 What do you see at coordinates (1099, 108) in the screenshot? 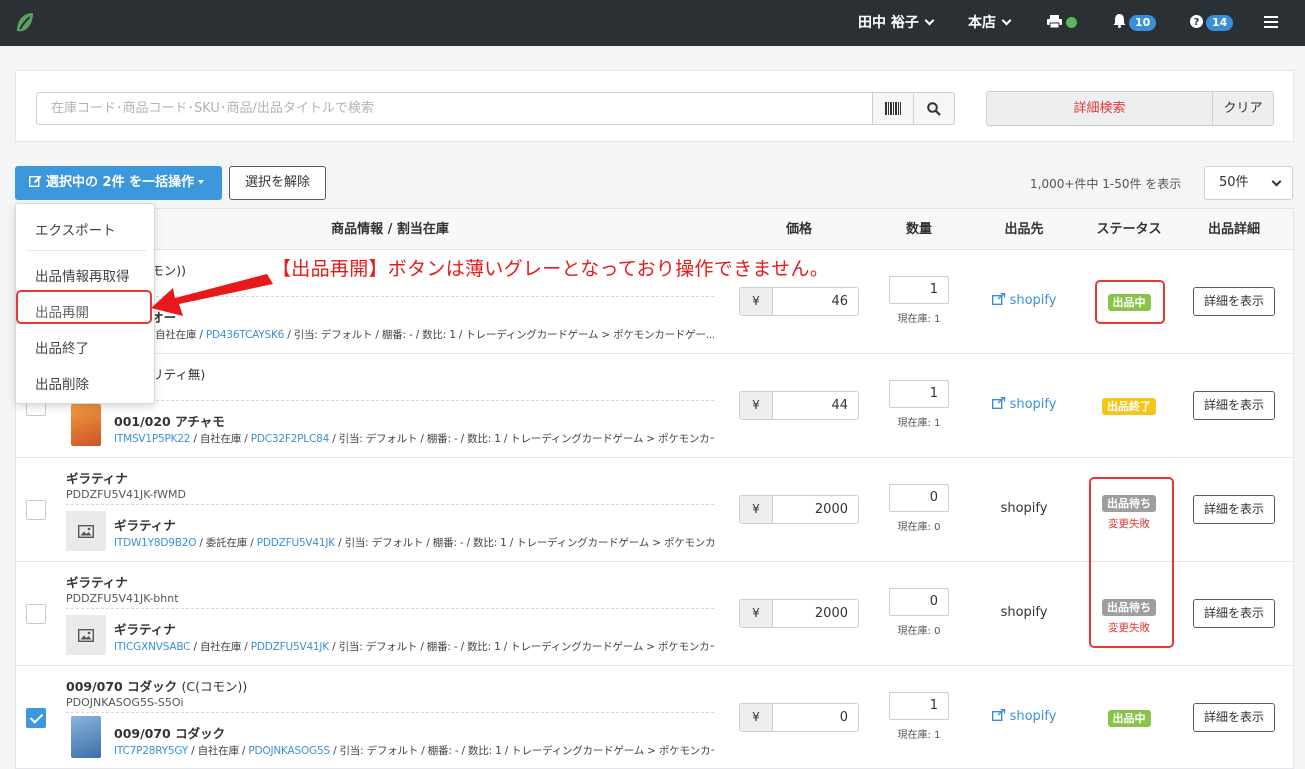
I see `advanced-search-button: 詳細検索` at bounding box center [1099, 108].